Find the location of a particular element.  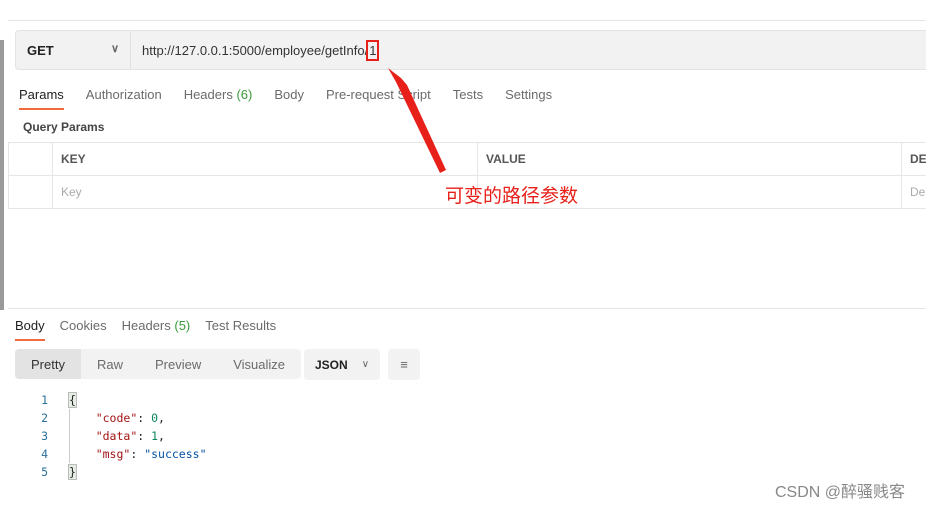

line-number: 1 is located at coordinates (44, 400).